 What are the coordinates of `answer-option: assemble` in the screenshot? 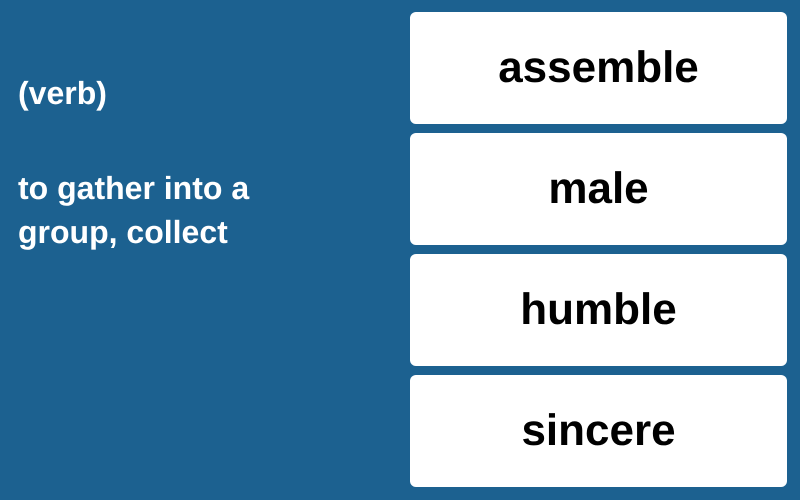 It's located at (598, 68).